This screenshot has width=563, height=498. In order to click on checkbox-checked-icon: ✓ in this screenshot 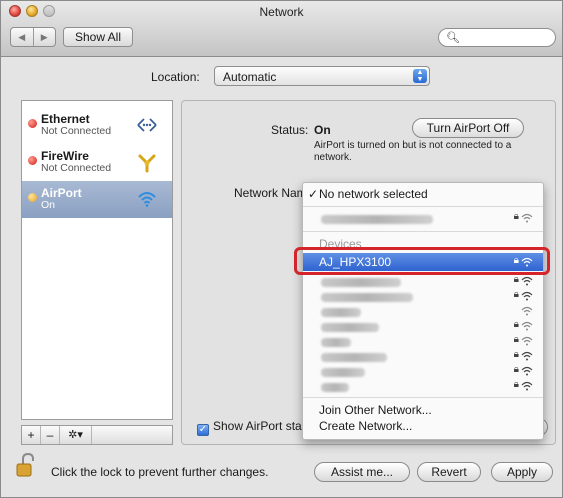, I will do `click(203, 430)`.